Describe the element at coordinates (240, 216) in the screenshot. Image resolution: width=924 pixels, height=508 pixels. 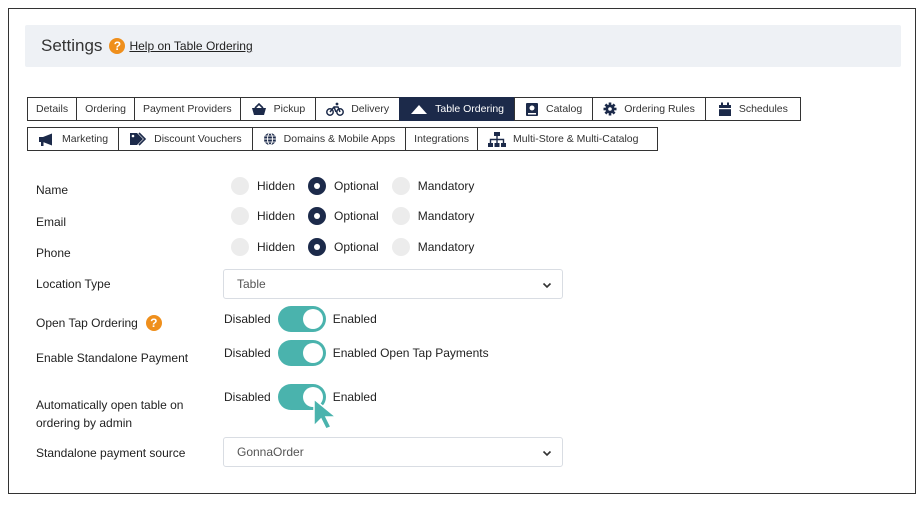
I see `email-hidden-radio` at that location.